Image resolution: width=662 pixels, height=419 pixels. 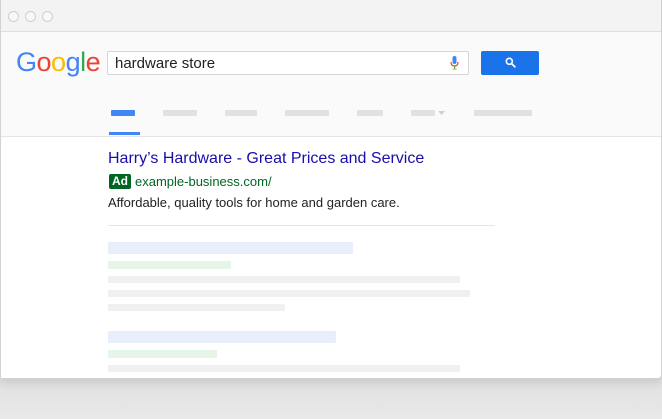 What do you see at coordinates (423, 113) in the screenshot?
I see `tab-more` at bounding box center [423, 113].